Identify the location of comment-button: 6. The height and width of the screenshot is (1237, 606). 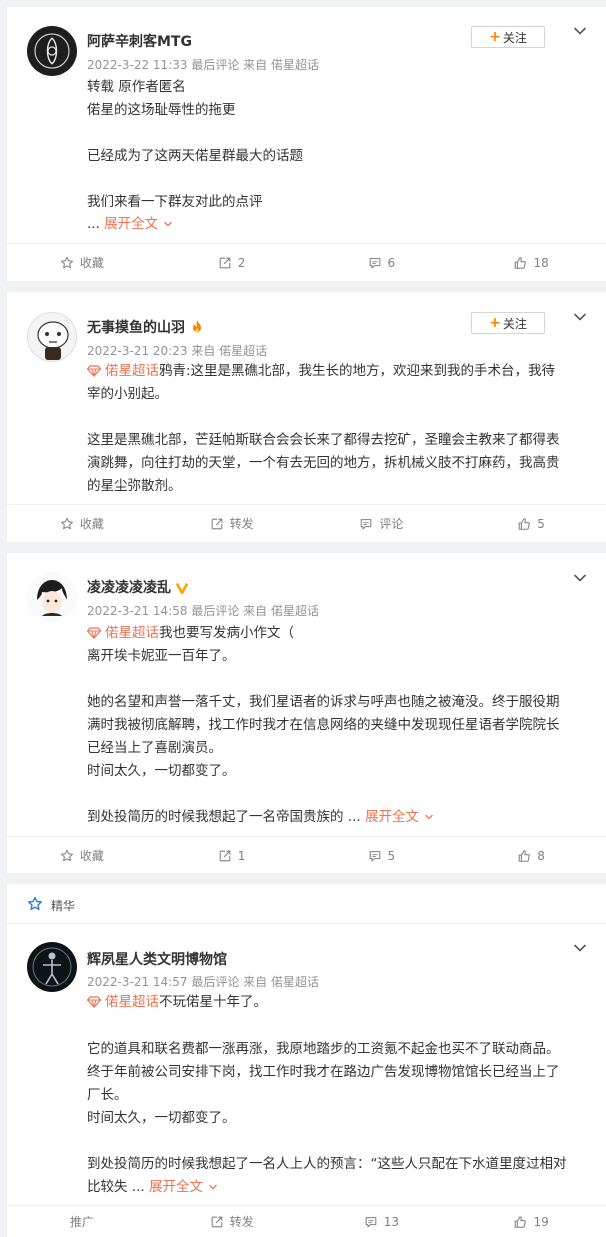
(382, 262).